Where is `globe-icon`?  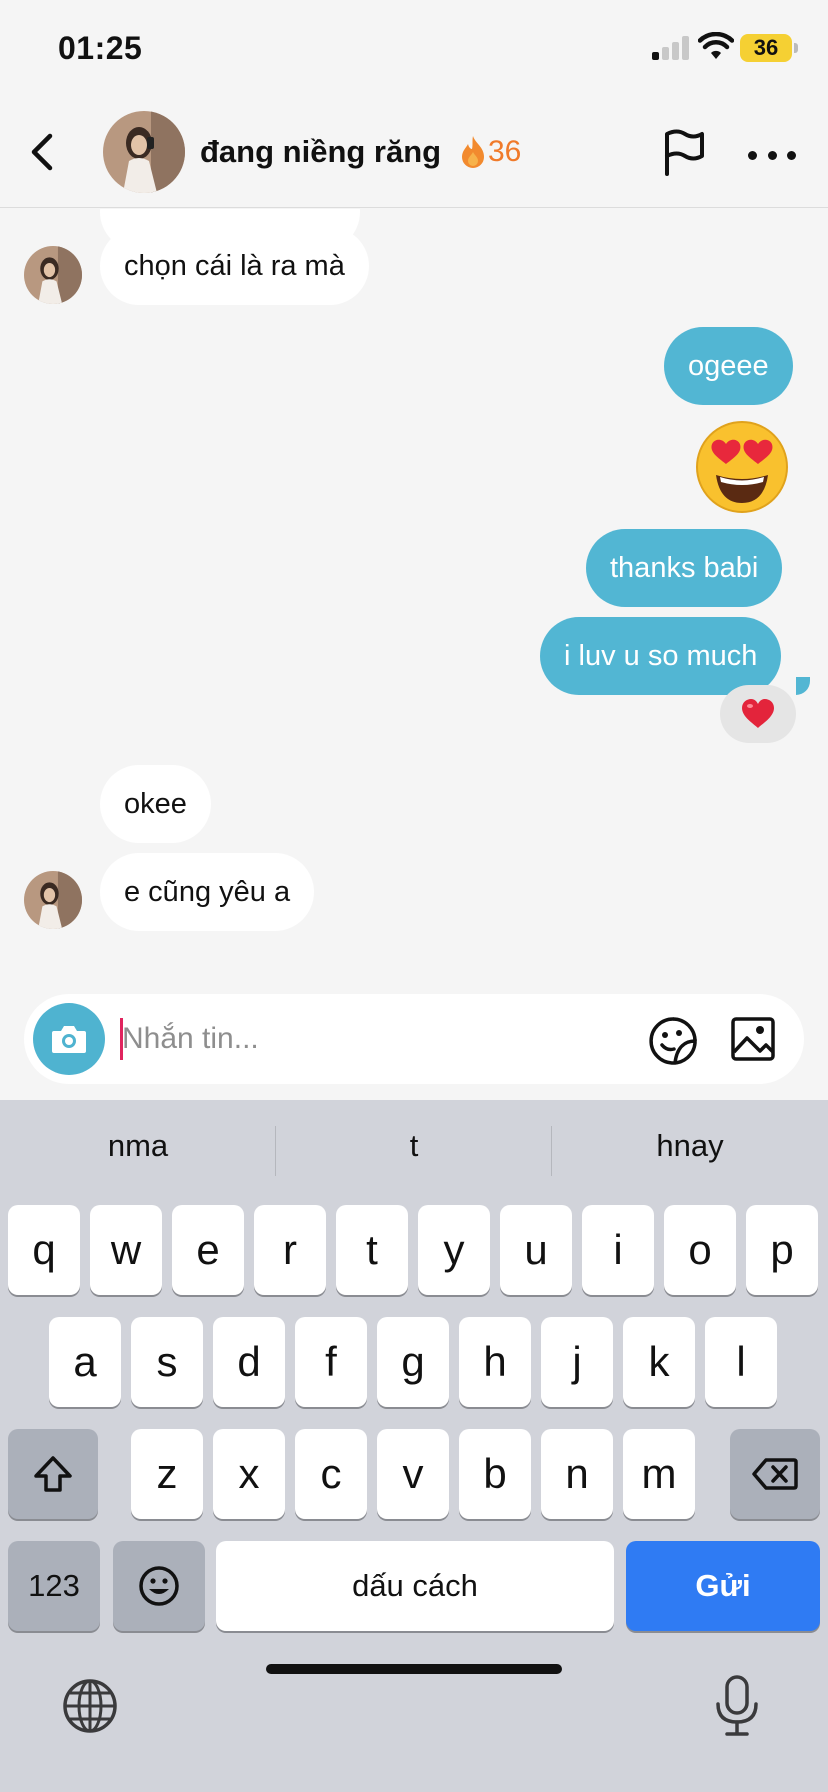
globe-icon is located at coordinates (90, 1706).